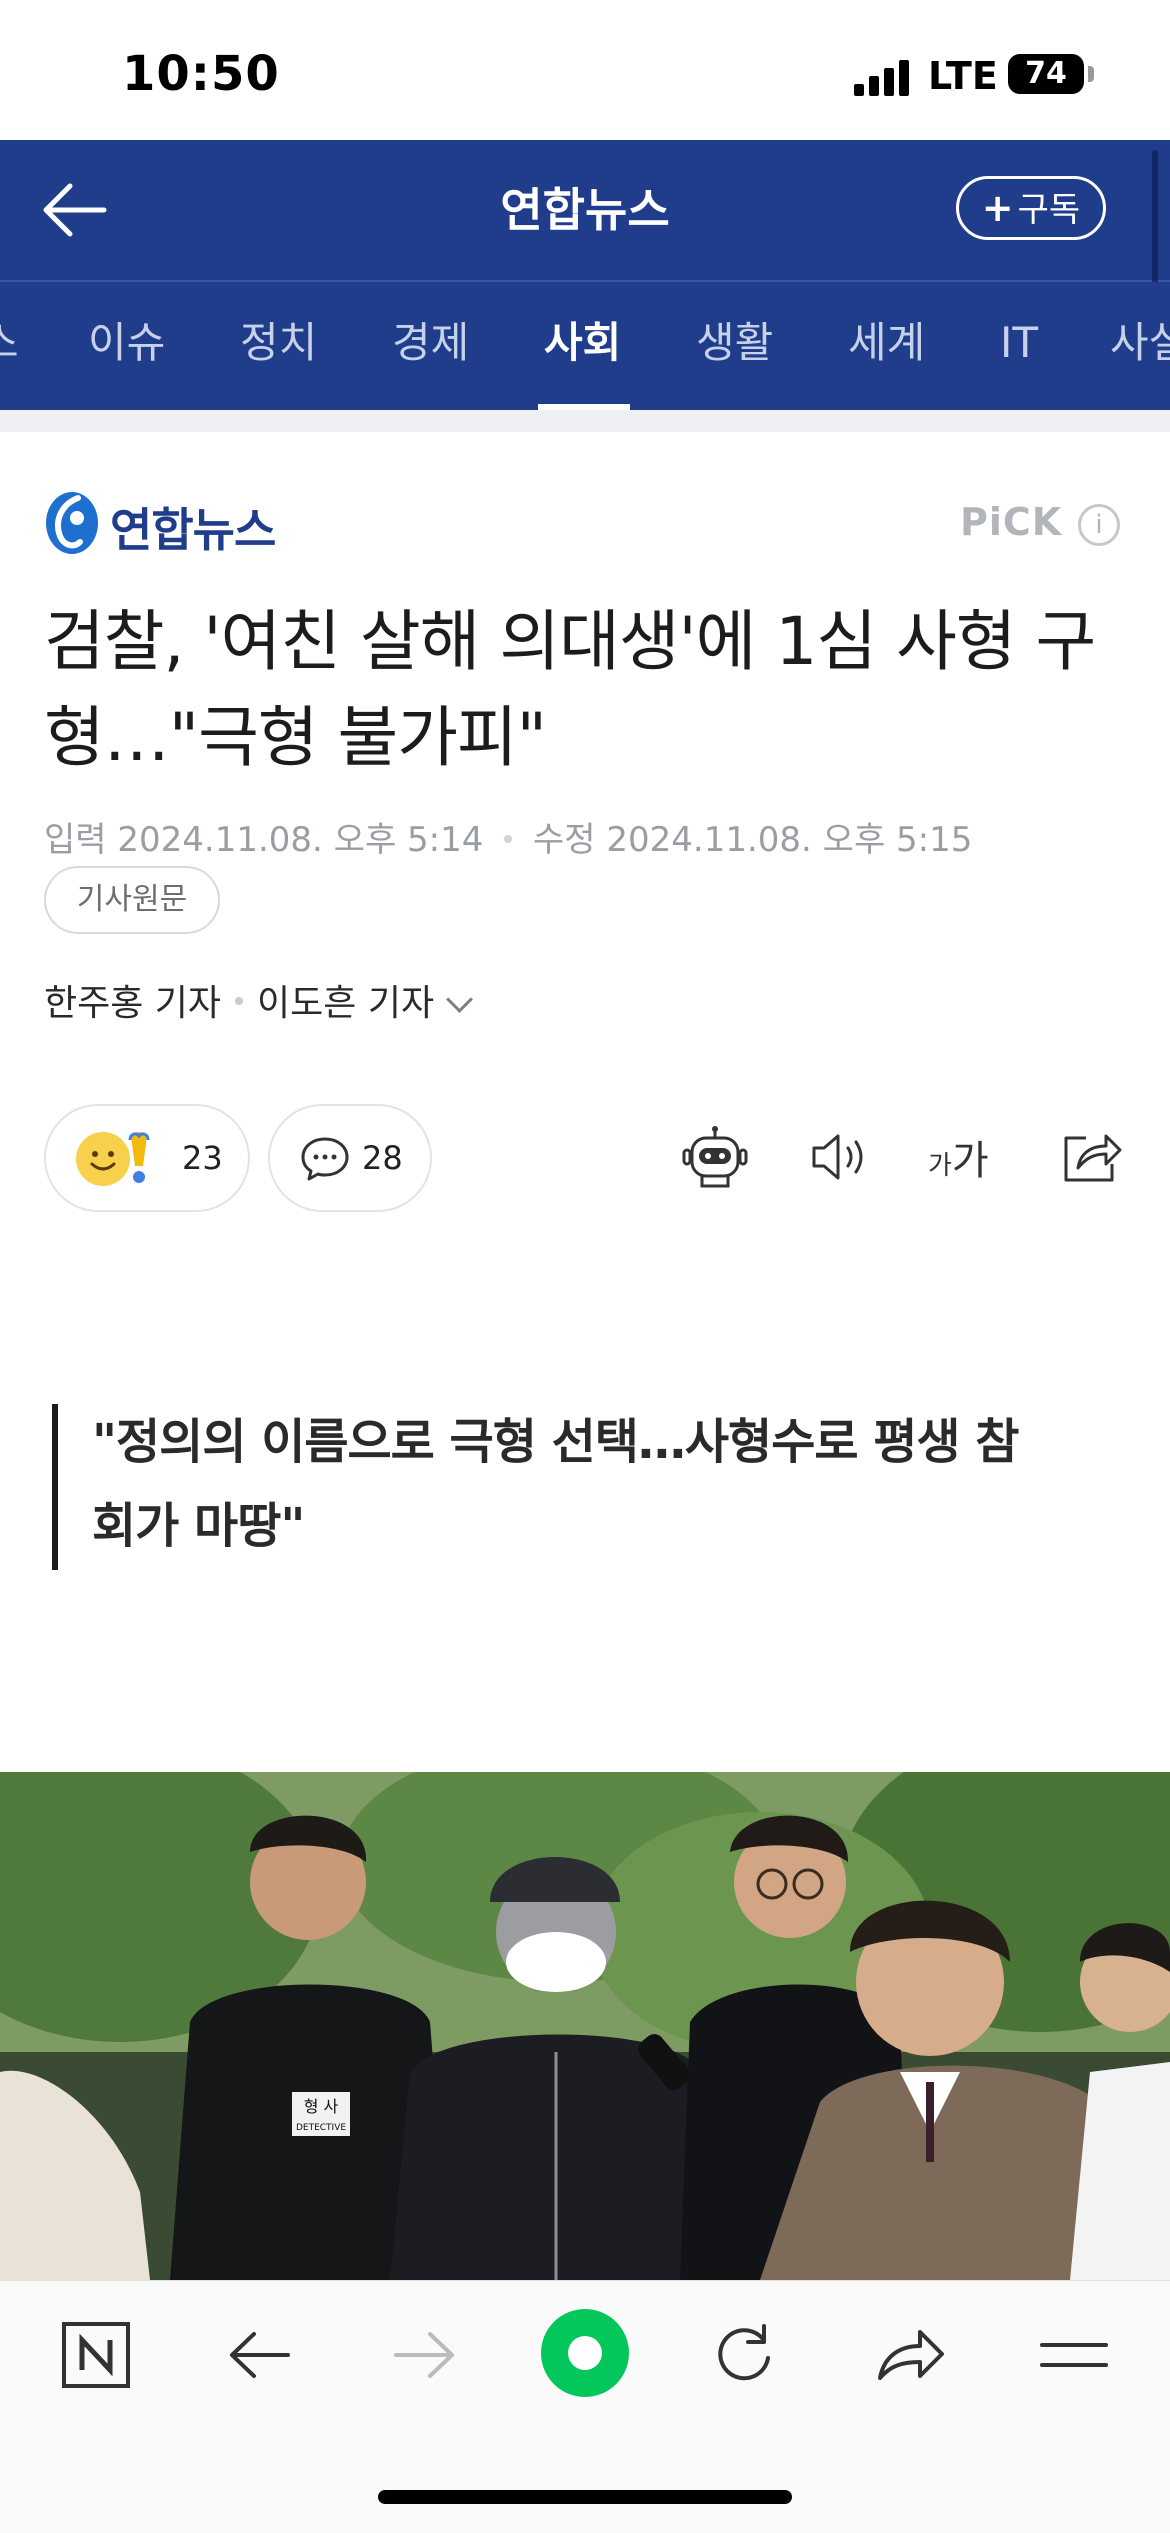 The width and height of the screenshot is (1170, 2533). I want to click on date-separator, so click(508, 838).